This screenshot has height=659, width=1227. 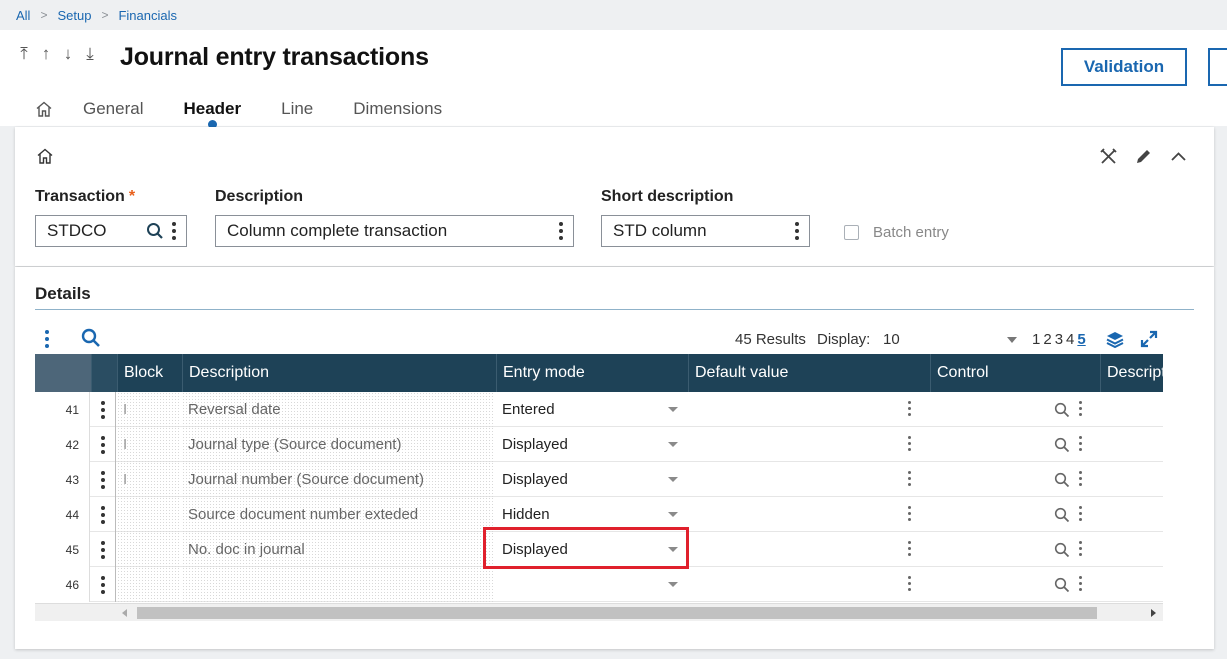 What do you see at coordinates (851, 232) in the screenshot?
I see `batch-entry-checkbox` at bounding box center [851, 232].